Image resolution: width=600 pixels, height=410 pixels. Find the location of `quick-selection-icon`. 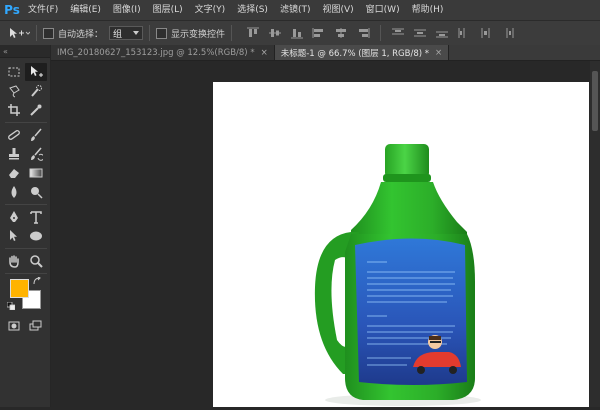

quick-selection-icon is located at coordinates (36, 91).